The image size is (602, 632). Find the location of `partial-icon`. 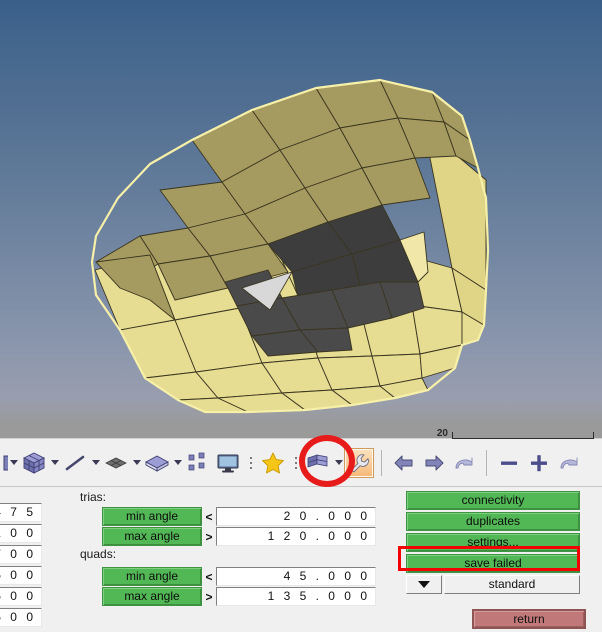

partial-icon is located at coordinates (4, 463).